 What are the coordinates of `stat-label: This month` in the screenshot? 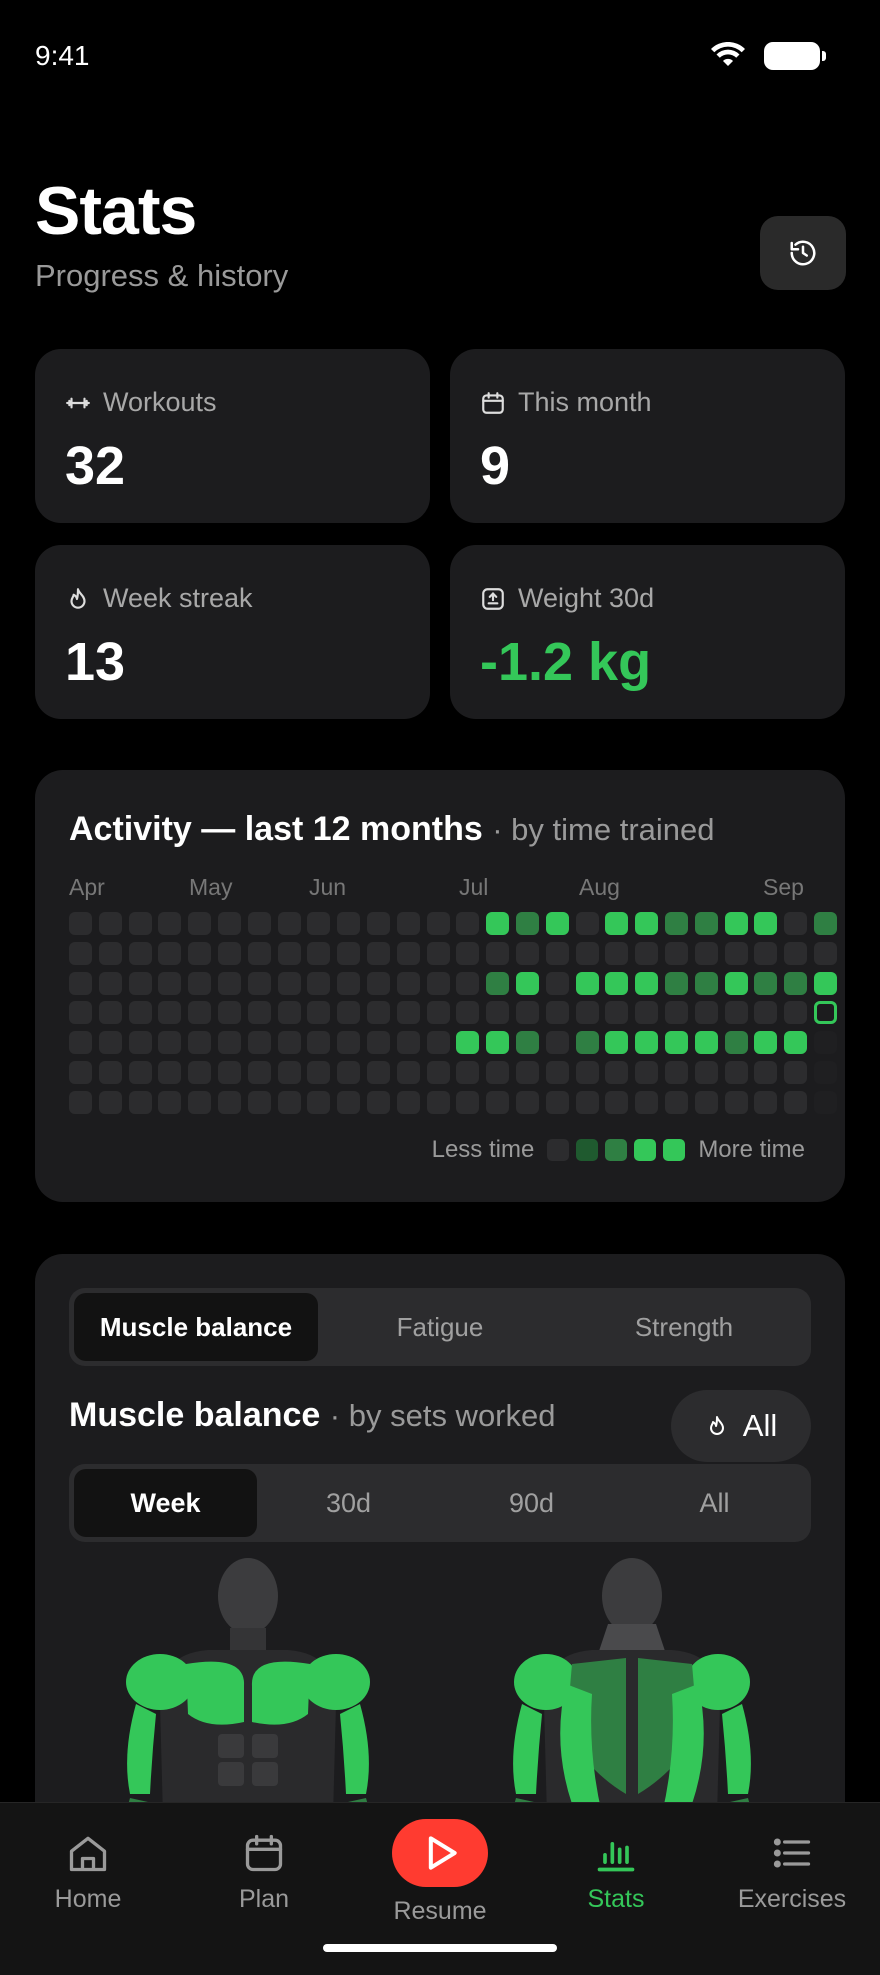 It's located at (585, 402).